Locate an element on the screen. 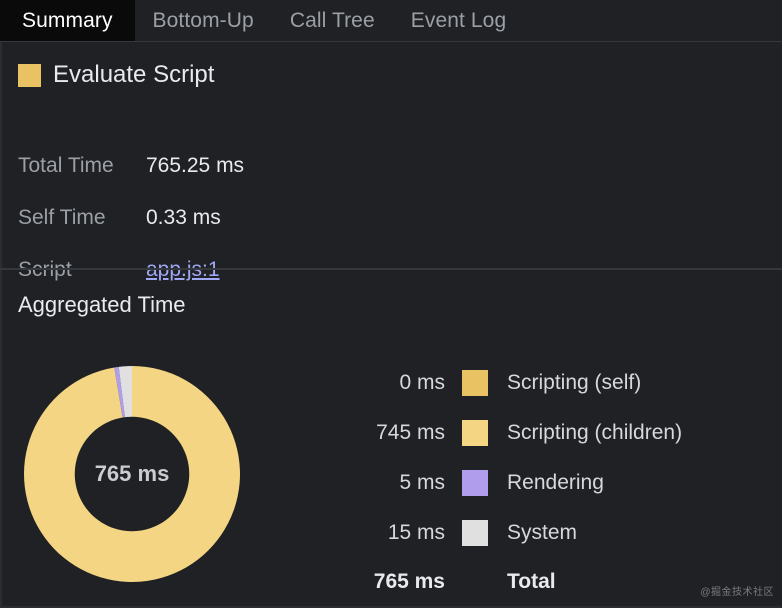  tab-call-tree: Call Tree is located at coordinates (332, 21).